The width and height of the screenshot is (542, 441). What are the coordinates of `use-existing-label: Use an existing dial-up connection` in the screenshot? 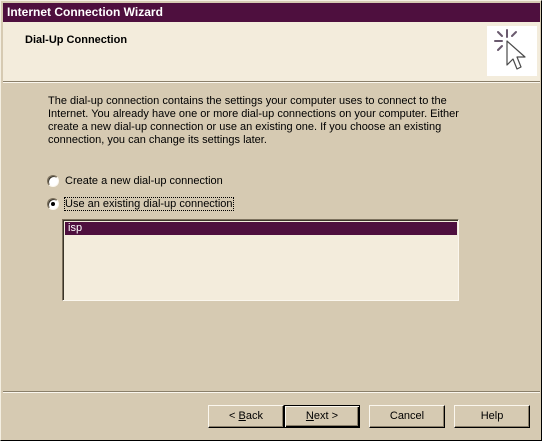 It's located at (149, 204).